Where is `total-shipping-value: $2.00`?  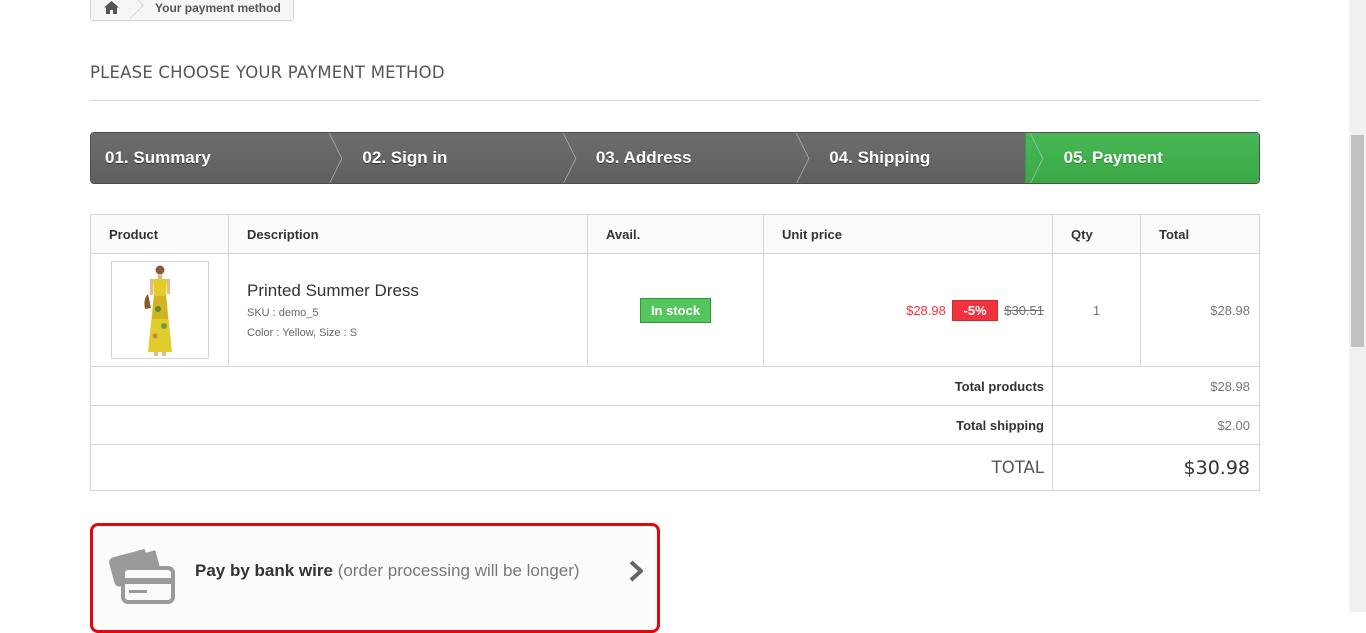
total-shipping-value: $2.00 is located at coordinates (1156, 425).